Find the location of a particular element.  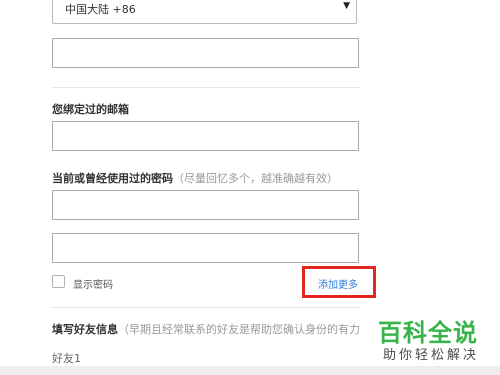

country-code-select: 中国大陆 +86 ▼ is located at coordinates (204, 12).